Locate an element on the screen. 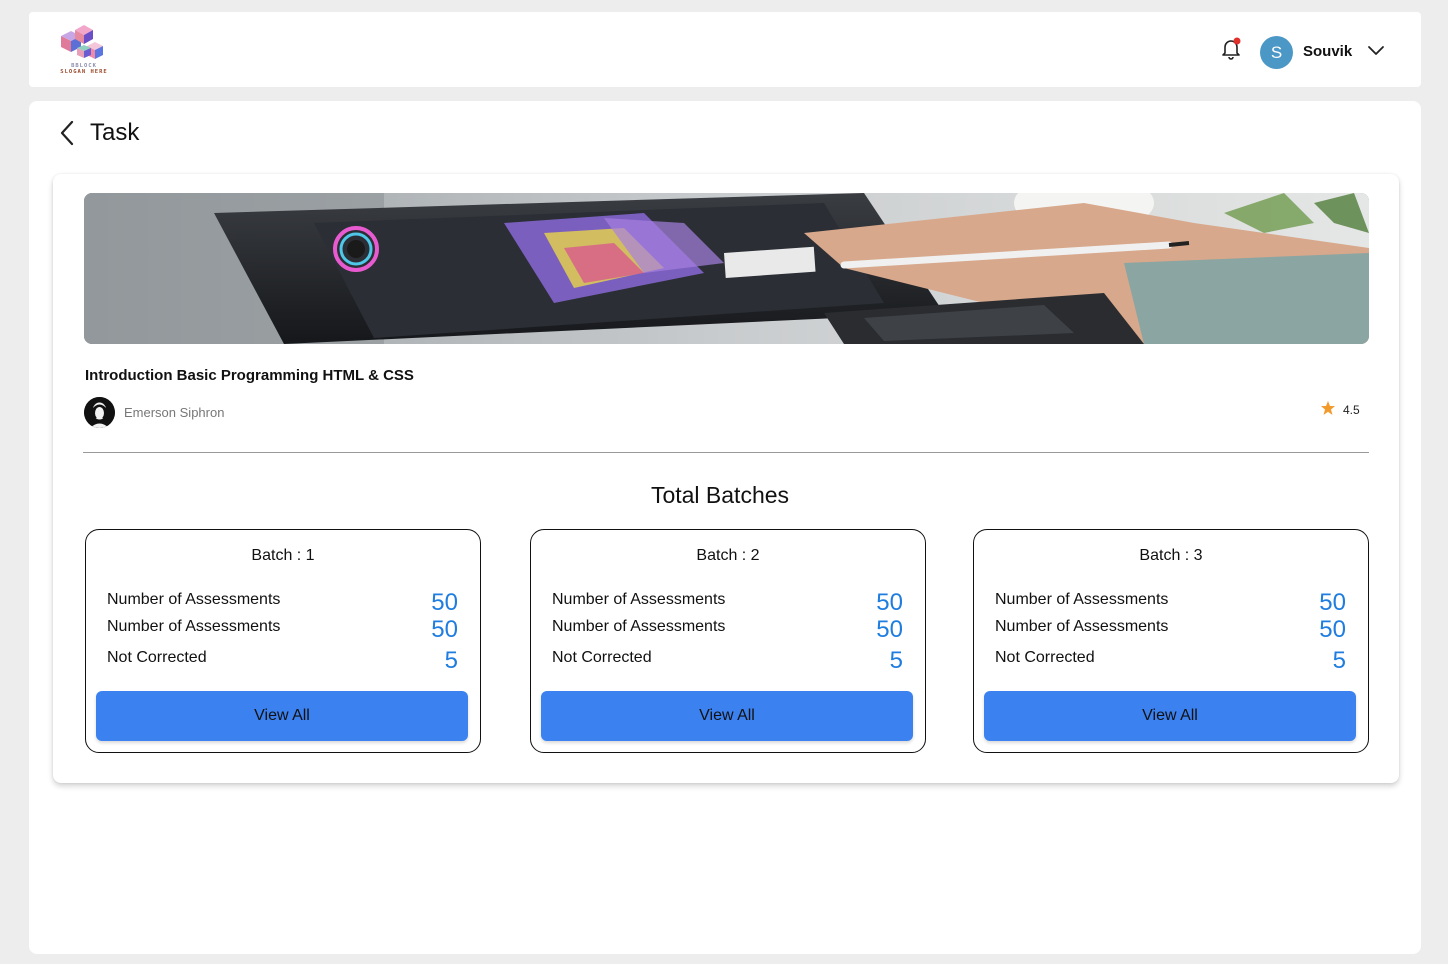 This screenshot has width=1448, height=964. instructor-avatar is located at coordinates (99, 412).